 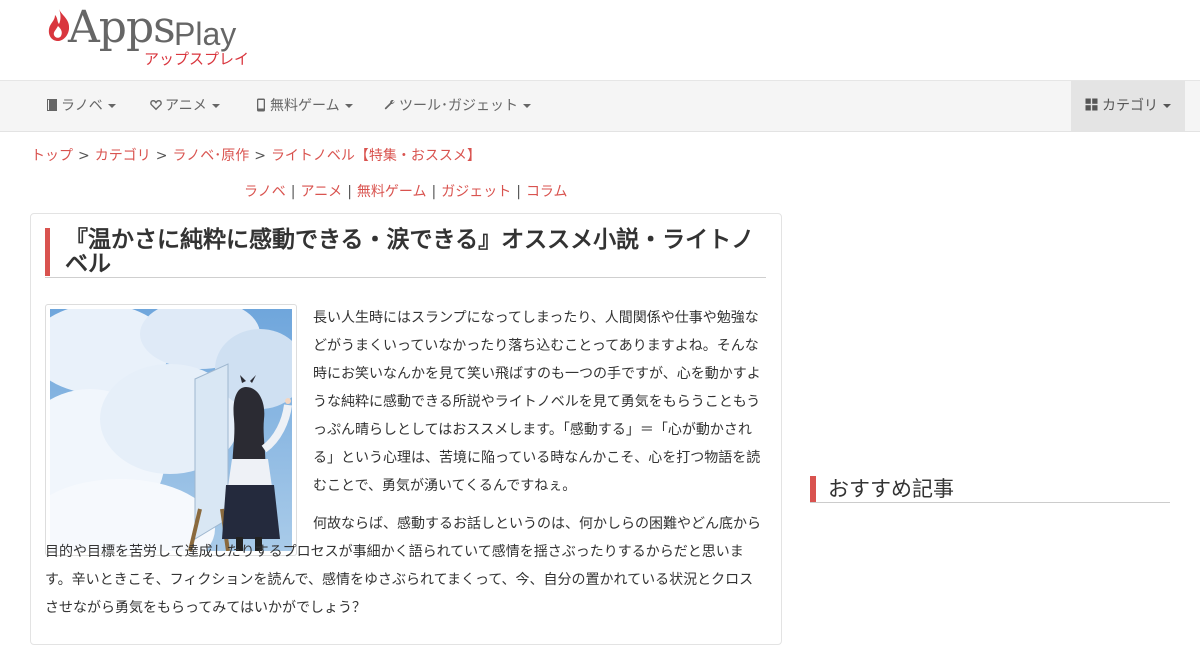 I want to click on sidebar-heading-underline, so click(x=990, y=502).